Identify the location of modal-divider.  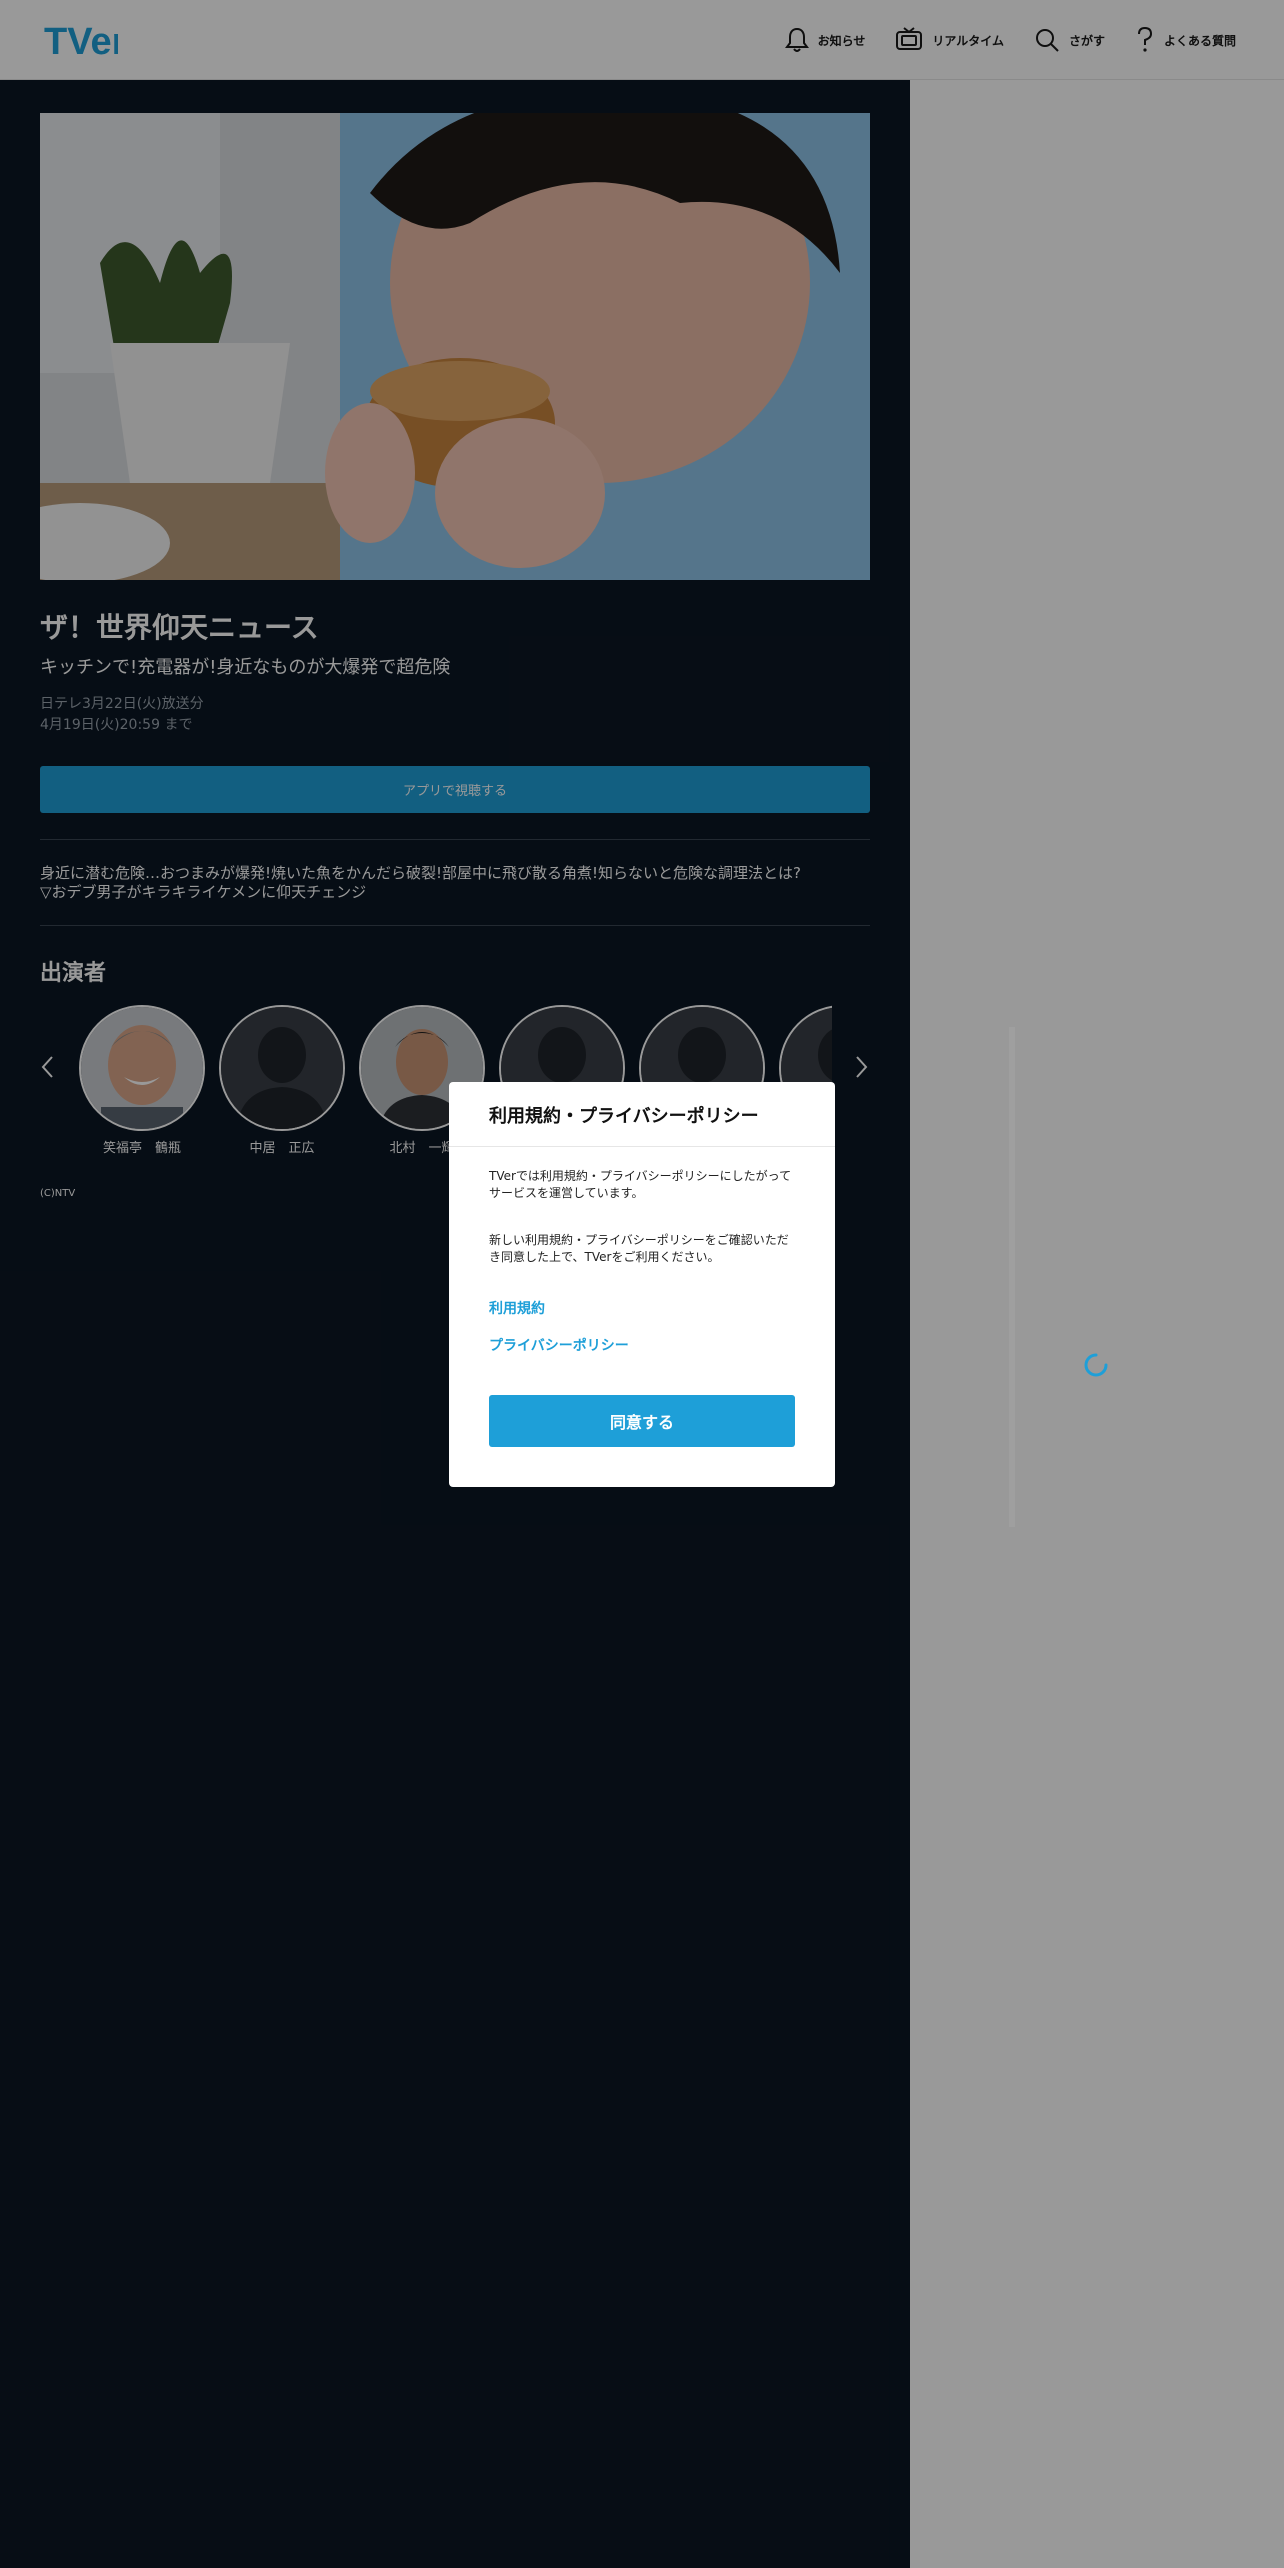
(642, 1146).